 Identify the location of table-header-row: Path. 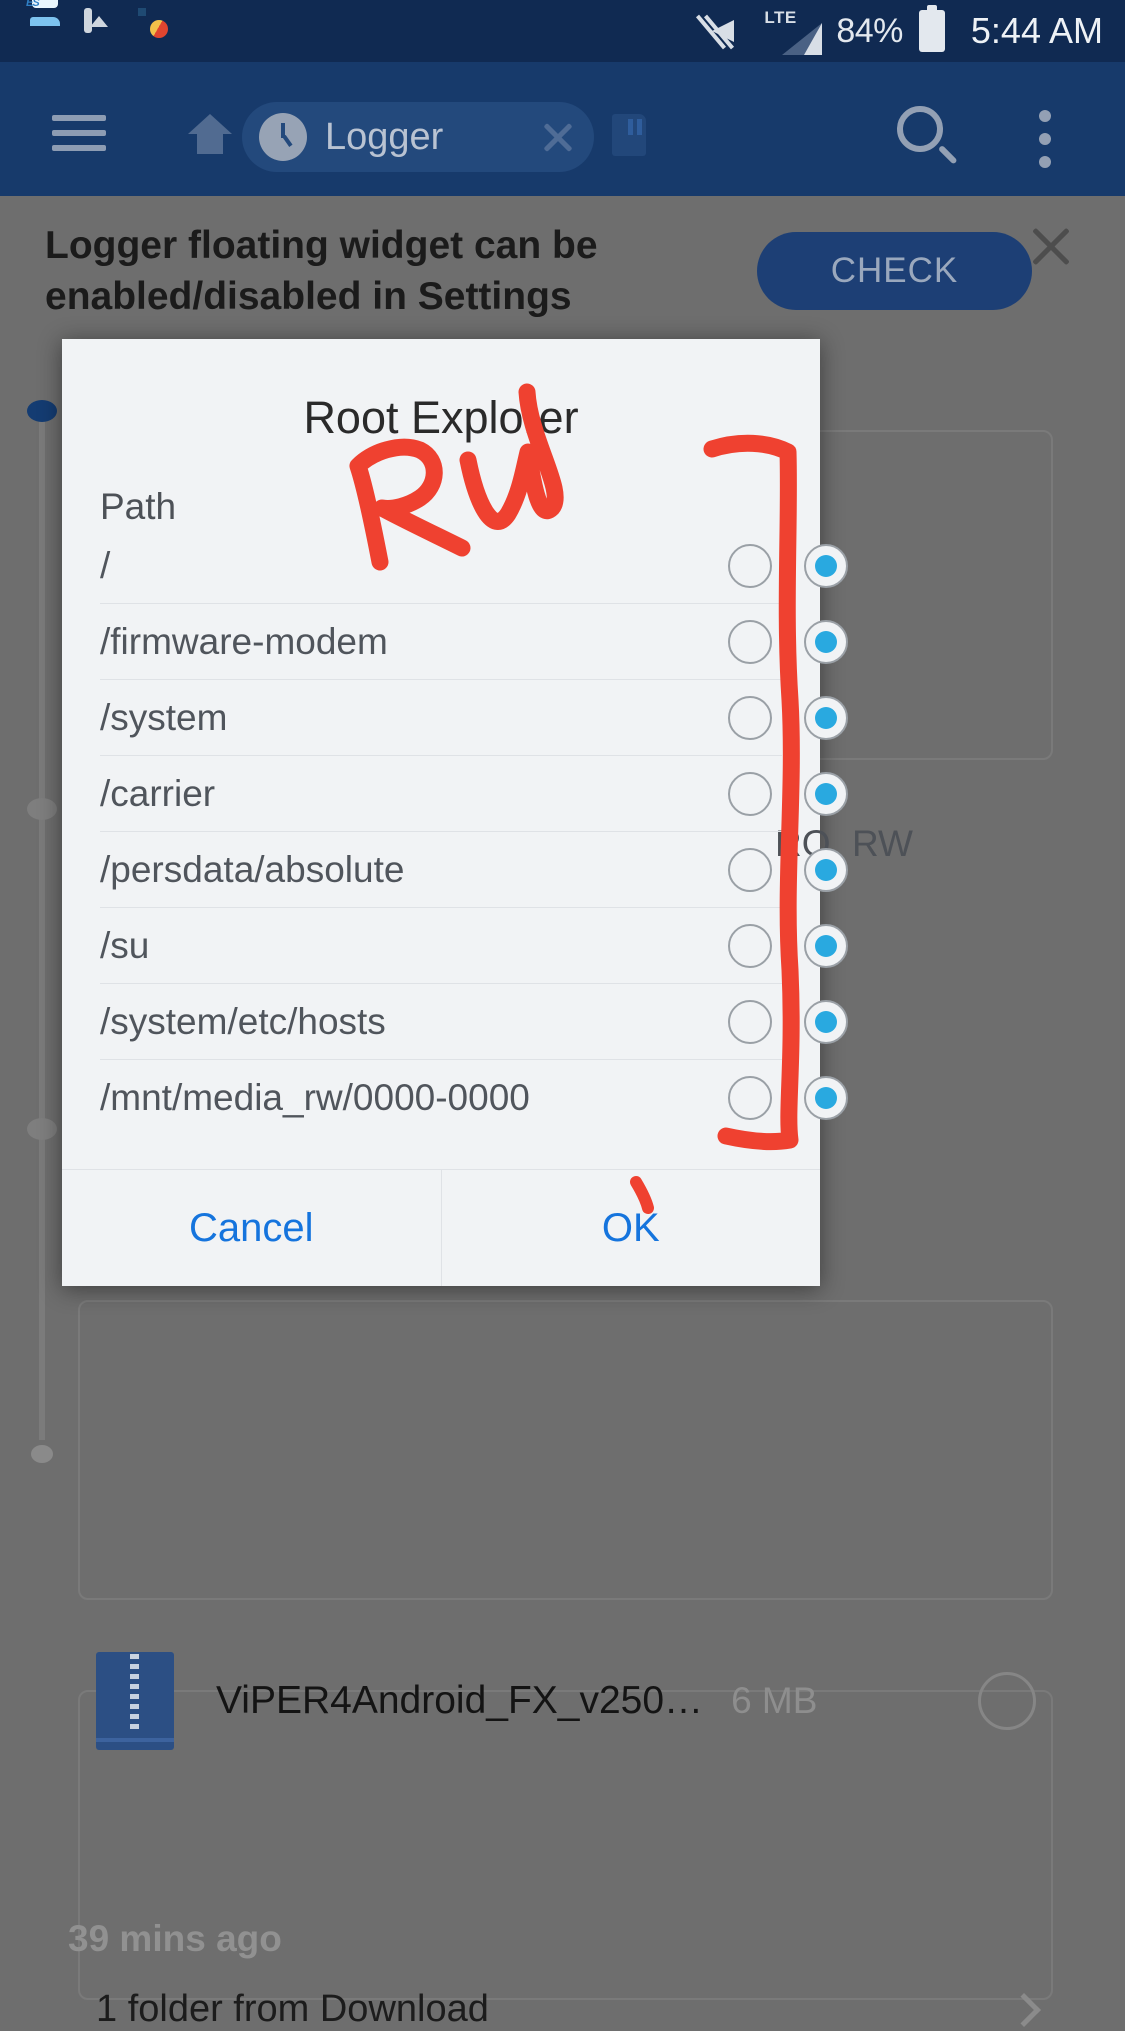
(441, 501).